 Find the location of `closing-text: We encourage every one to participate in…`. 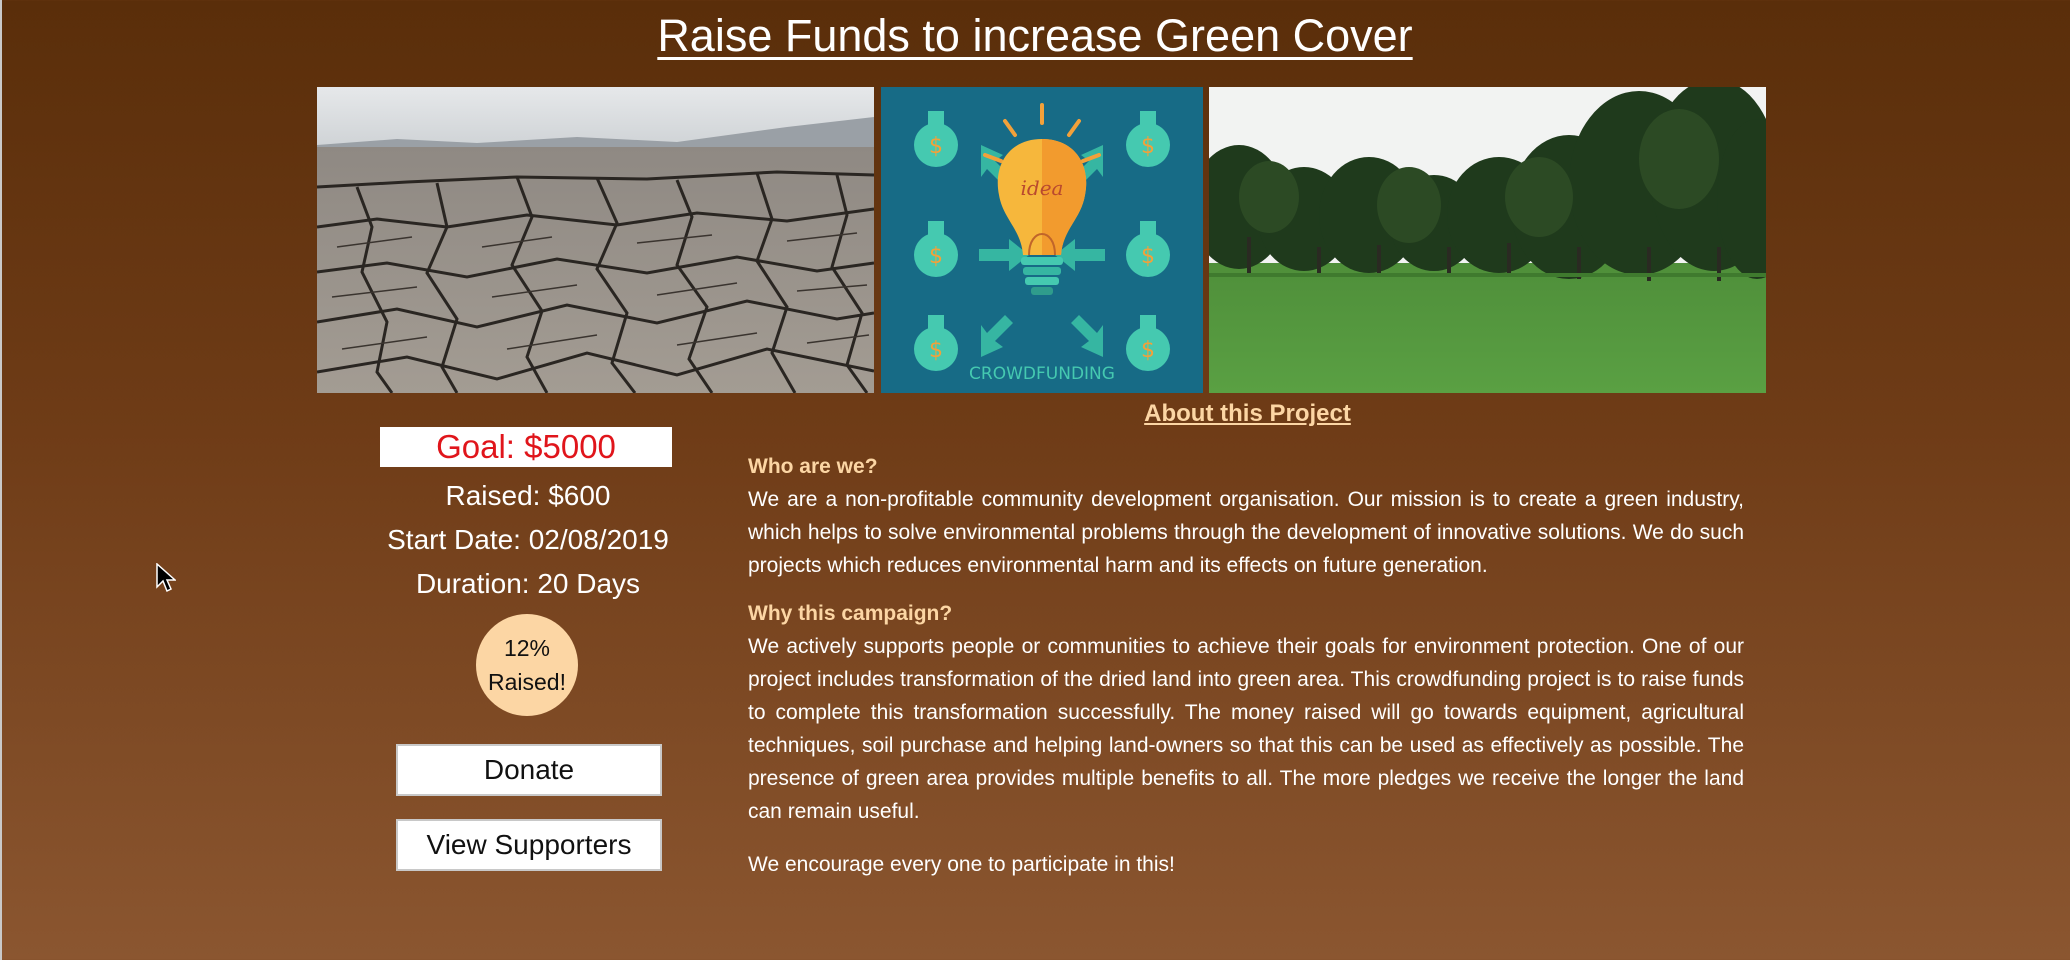

closing-text: We encourage every one to participate in… is located at coordinates (961, 864).